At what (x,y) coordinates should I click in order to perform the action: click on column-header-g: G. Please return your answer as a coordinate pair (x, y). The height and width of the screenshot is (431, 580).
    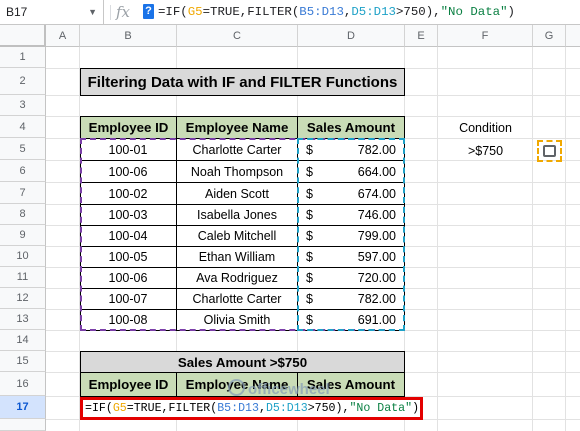
    Looking at the image, I should click on (549, 36).